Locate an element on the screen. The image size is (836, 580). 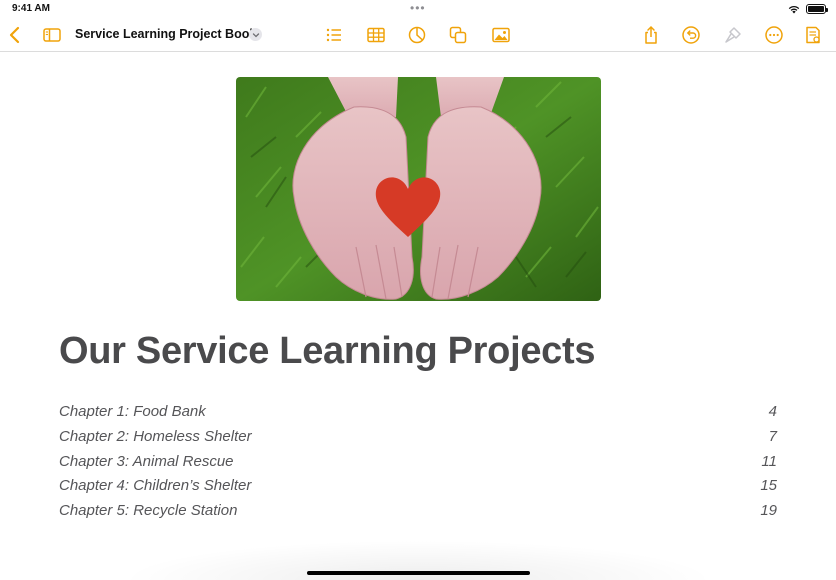
list-icon is located at coordinates (334, 35).